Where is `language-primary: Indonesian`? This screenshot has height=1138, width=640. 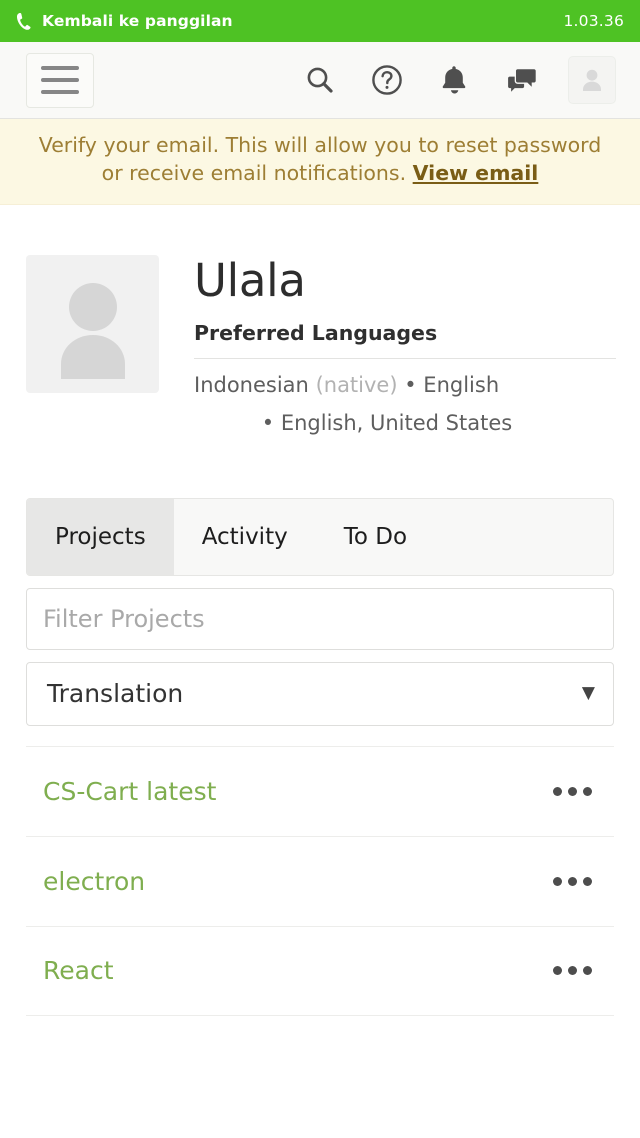
language-primary: Indonesian is located at coordinates (251, 385).